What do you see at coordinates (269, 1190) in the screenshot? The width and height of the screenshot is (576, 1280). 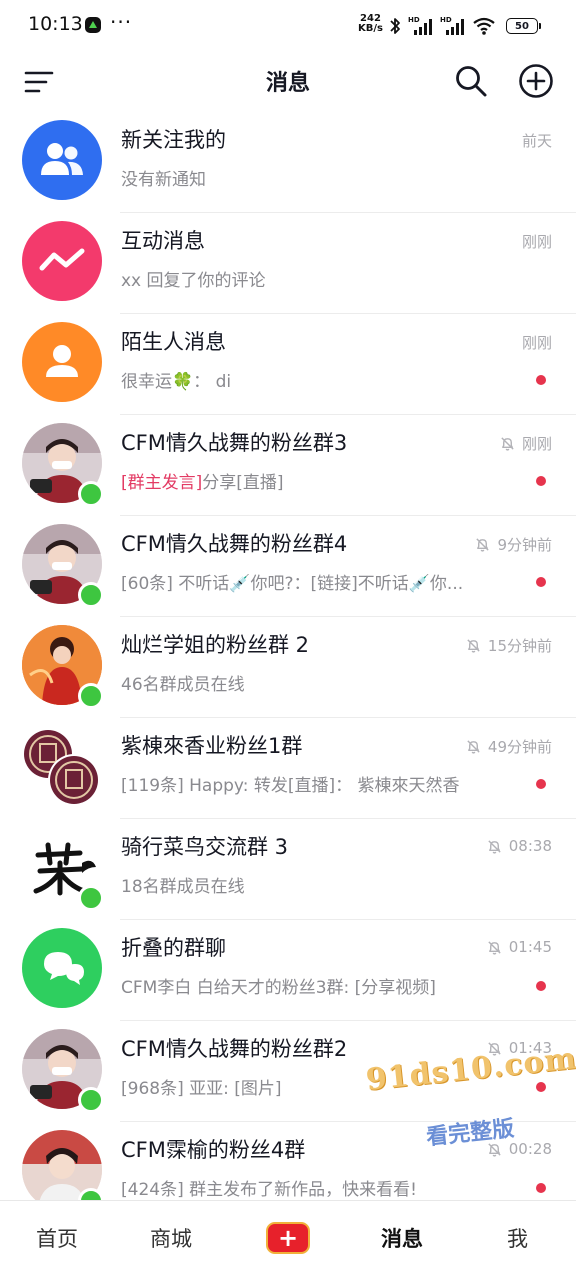 I see `conversation-preview: [424条] 群主发布了新作品，快来看看!` at bounding box center [269, 1190].